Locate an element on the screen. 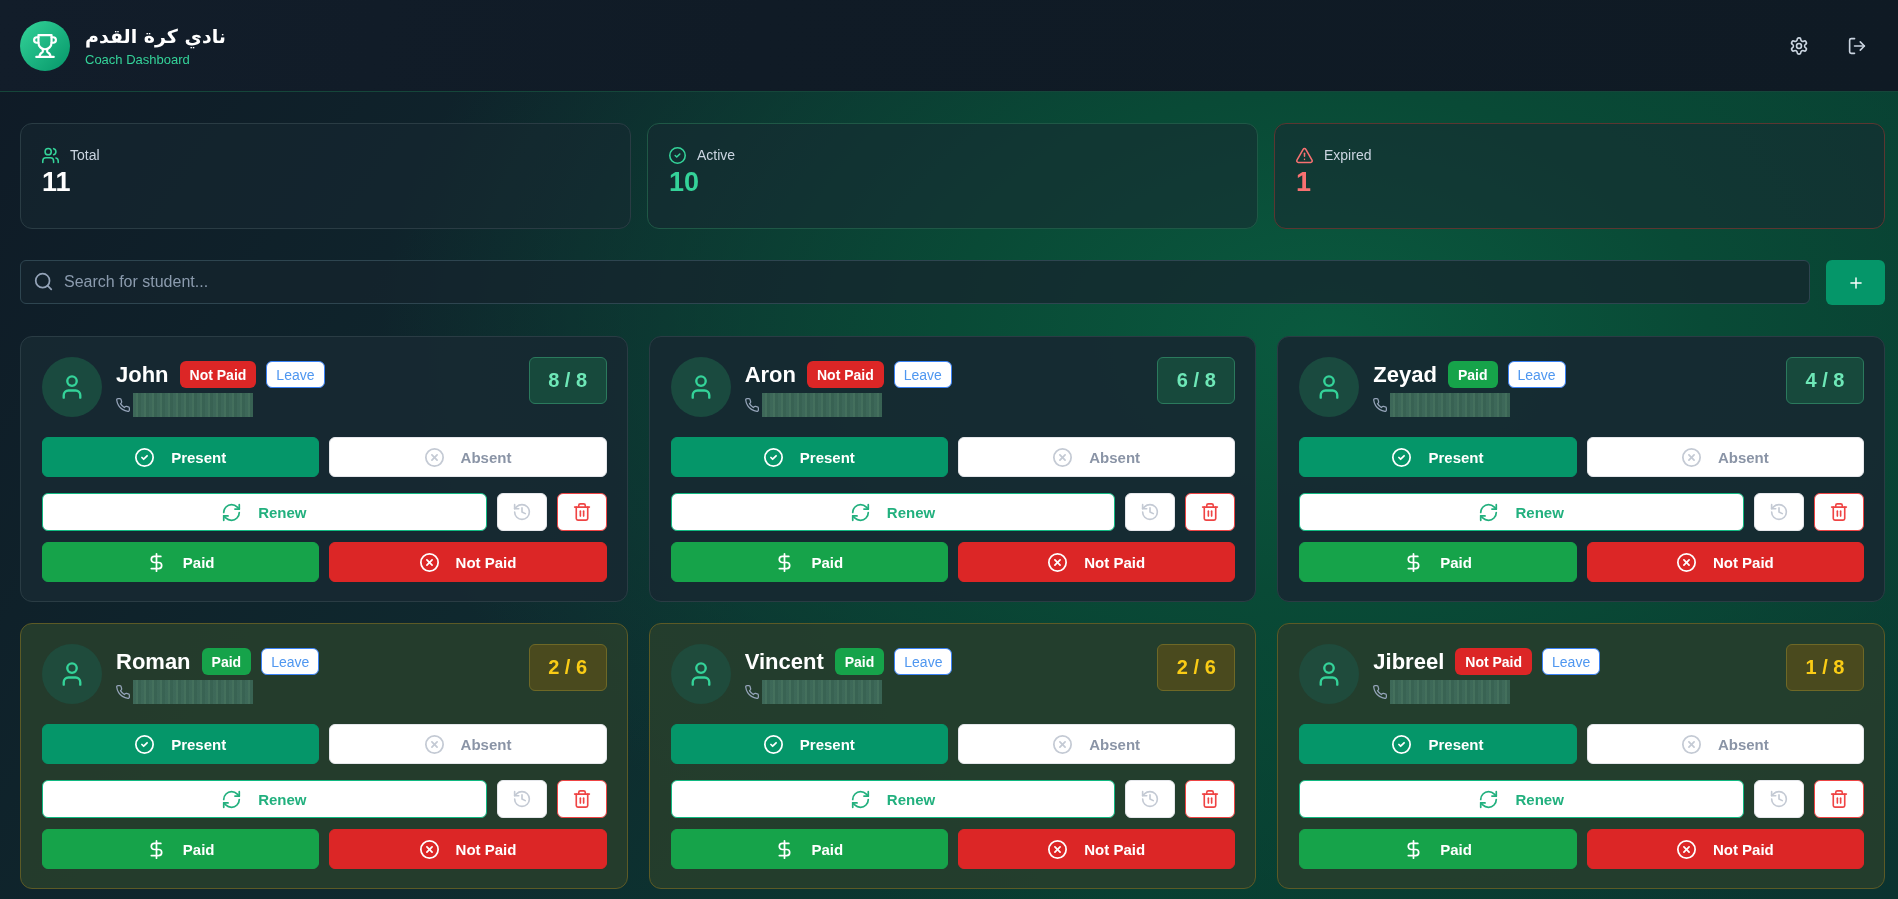 This screenshot has width=1898, height=899. sessions-counter: 8 / 8 is located at coordinates (567, 380).